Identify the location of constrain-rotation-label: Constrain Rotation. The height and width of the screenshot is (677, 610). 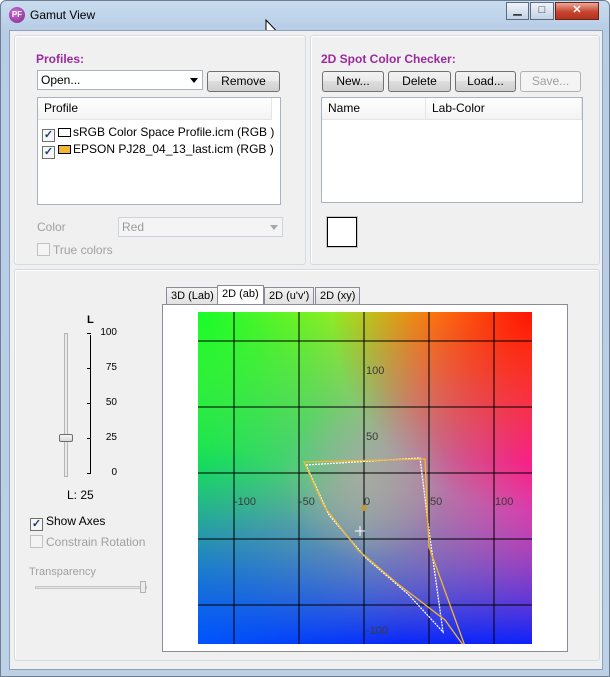
(96, 542).